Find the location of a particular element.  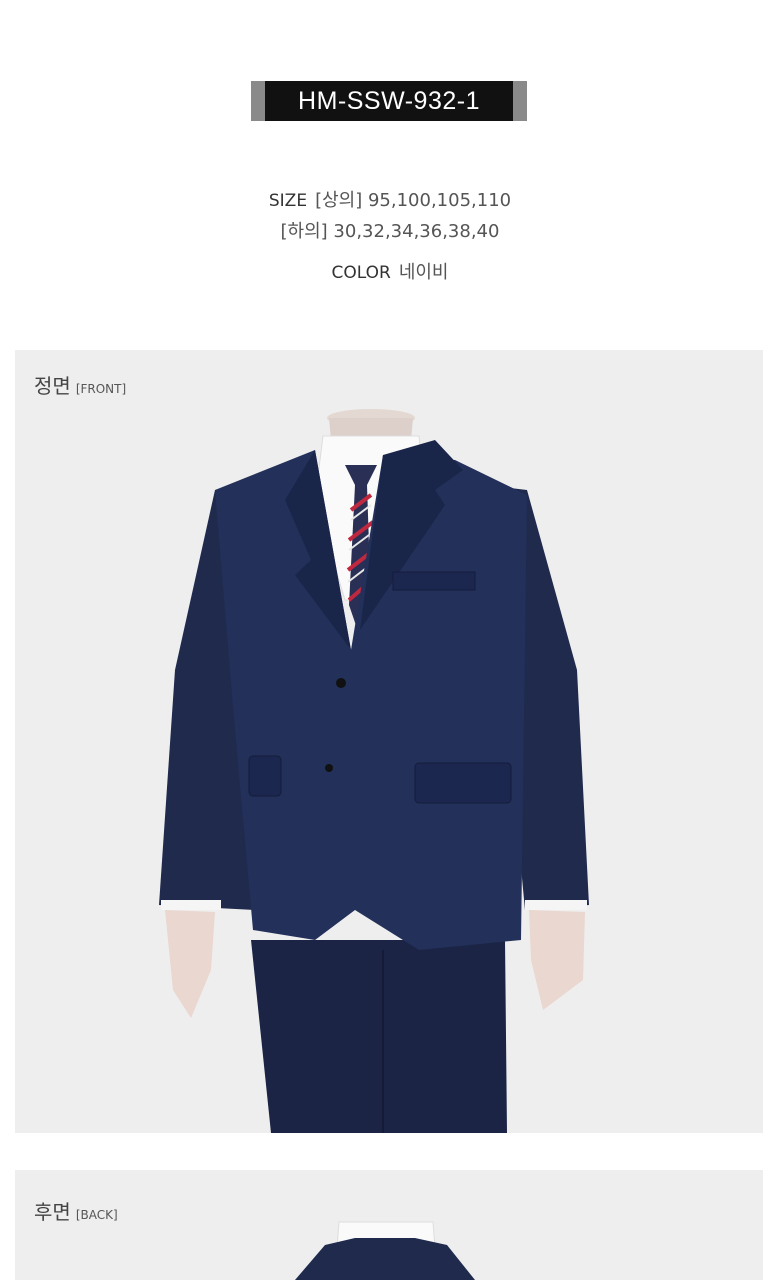

size-bottom-row: [하의] 30,32,34,36,38,40 is located at coordinates (390, 230).